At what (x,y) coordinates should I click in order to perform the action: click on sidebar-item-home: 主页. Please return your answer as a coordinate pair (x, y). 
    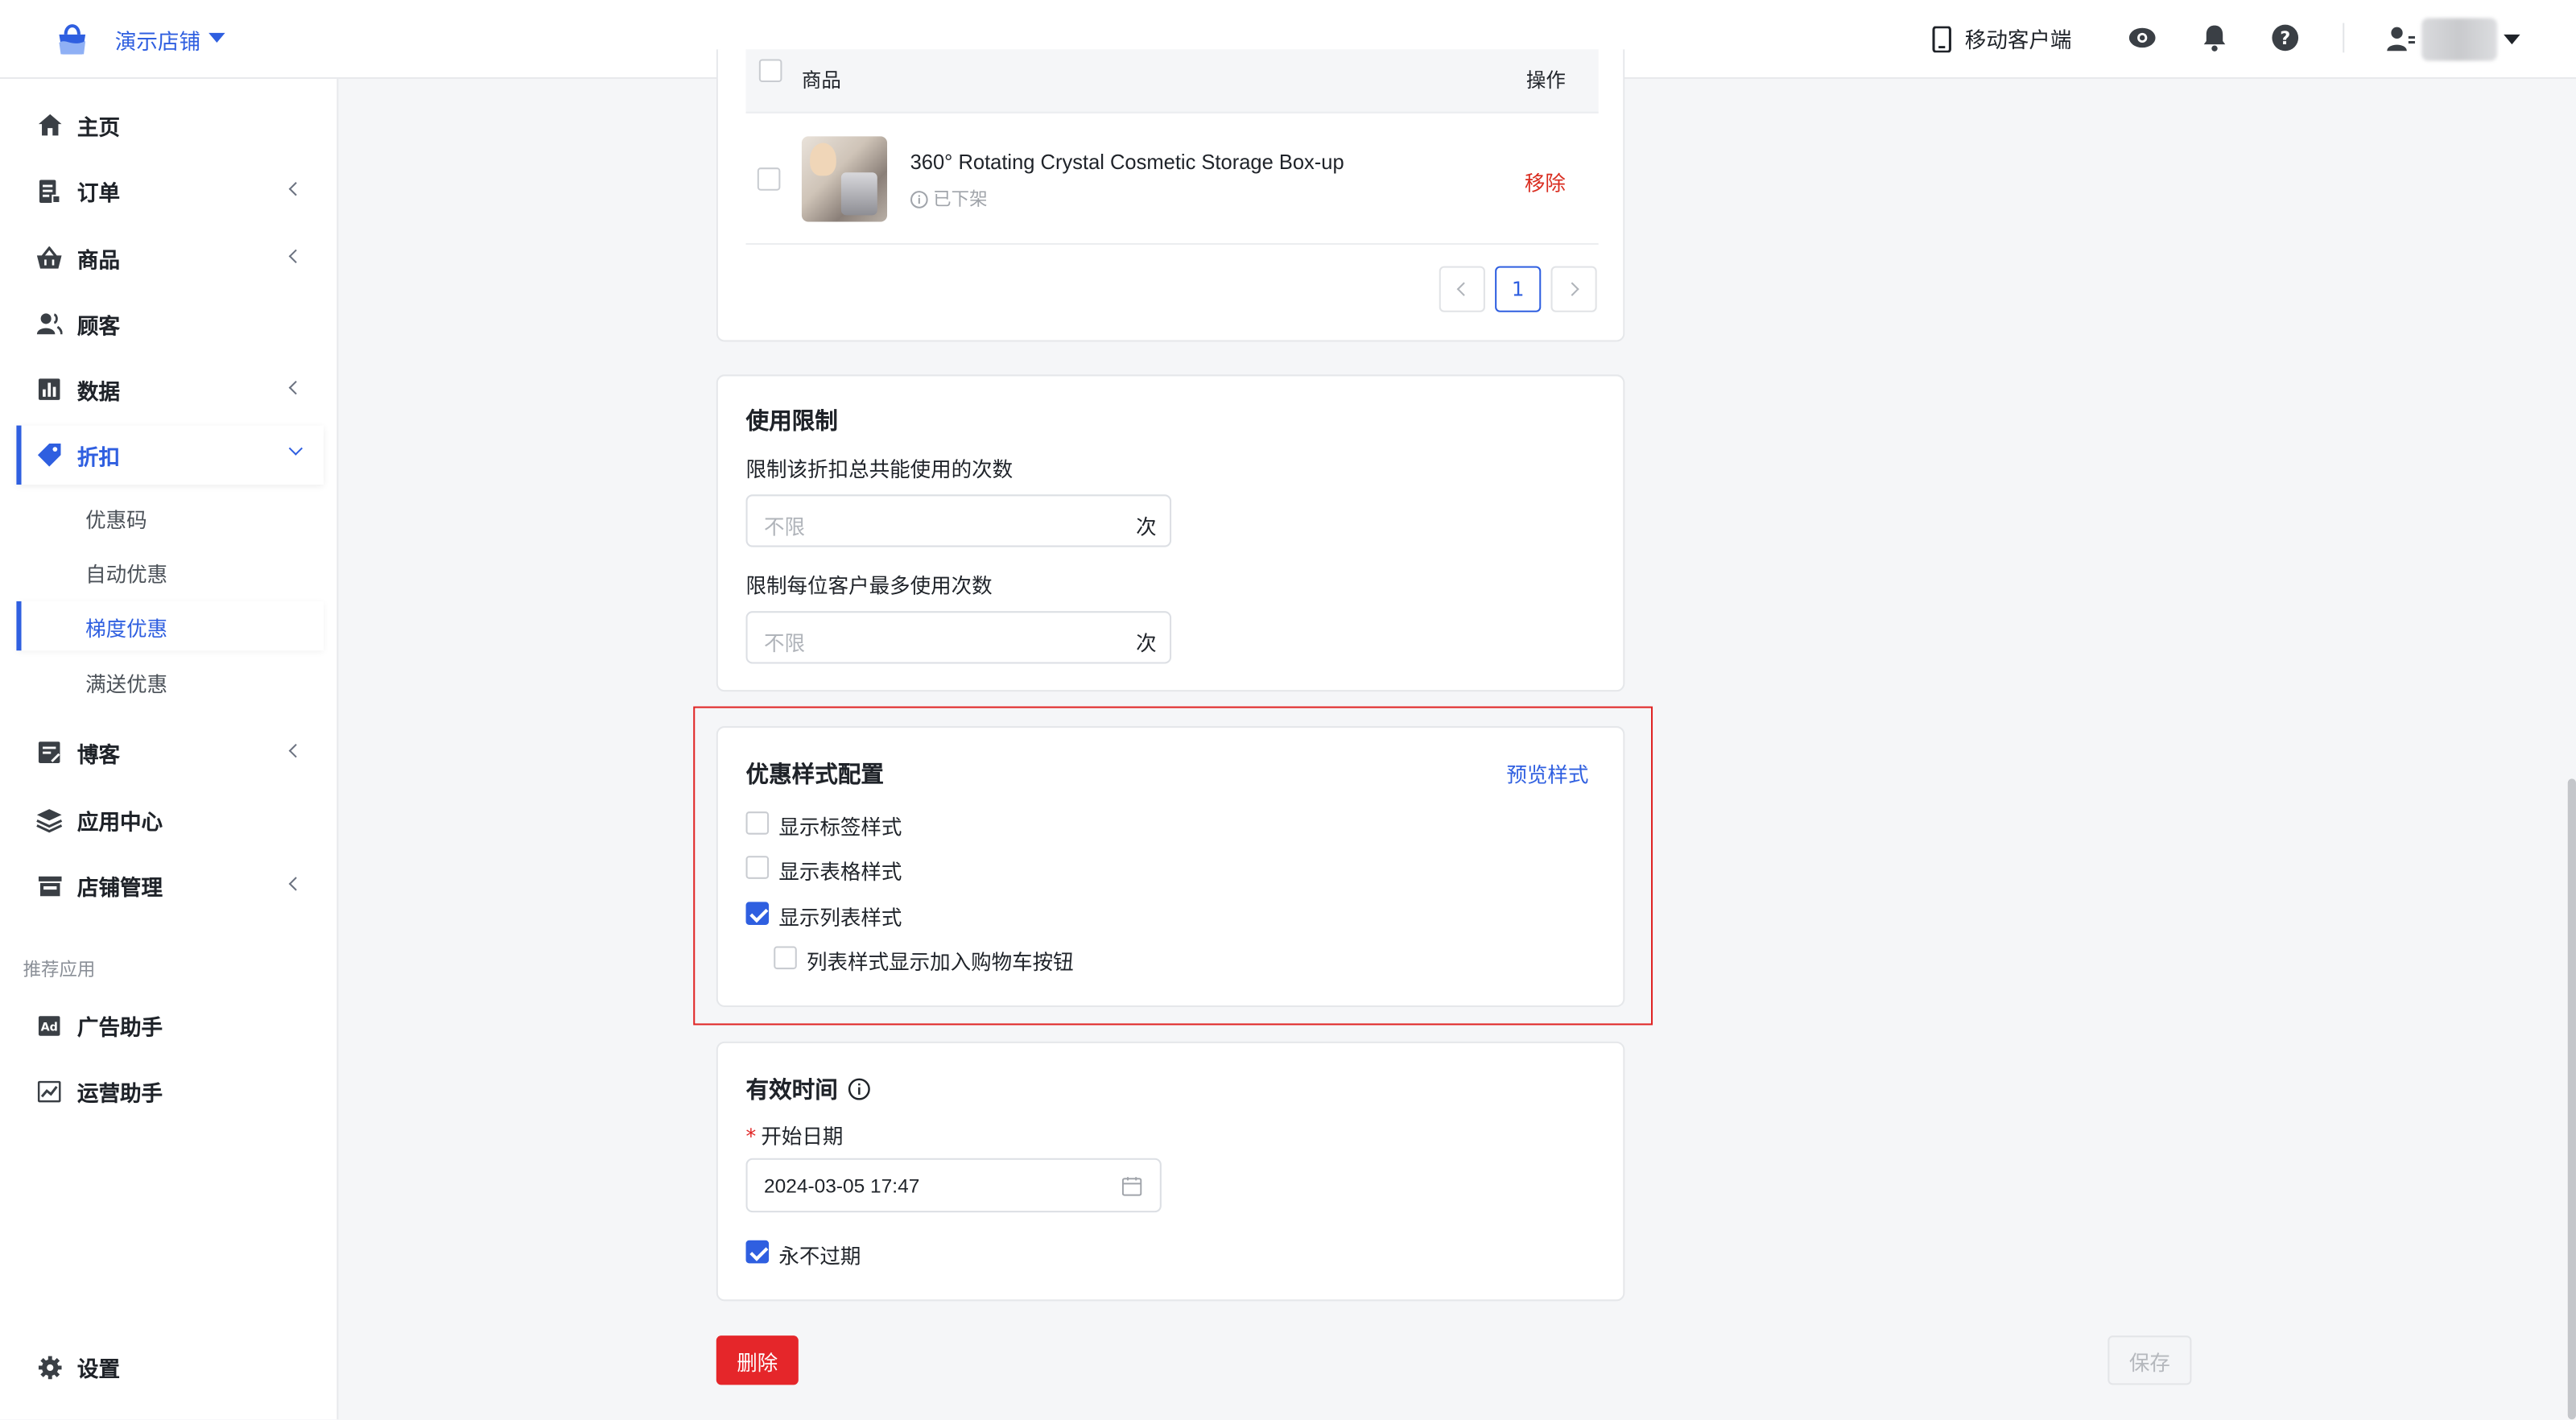
    Looking at the image, I should click on (170, 124).